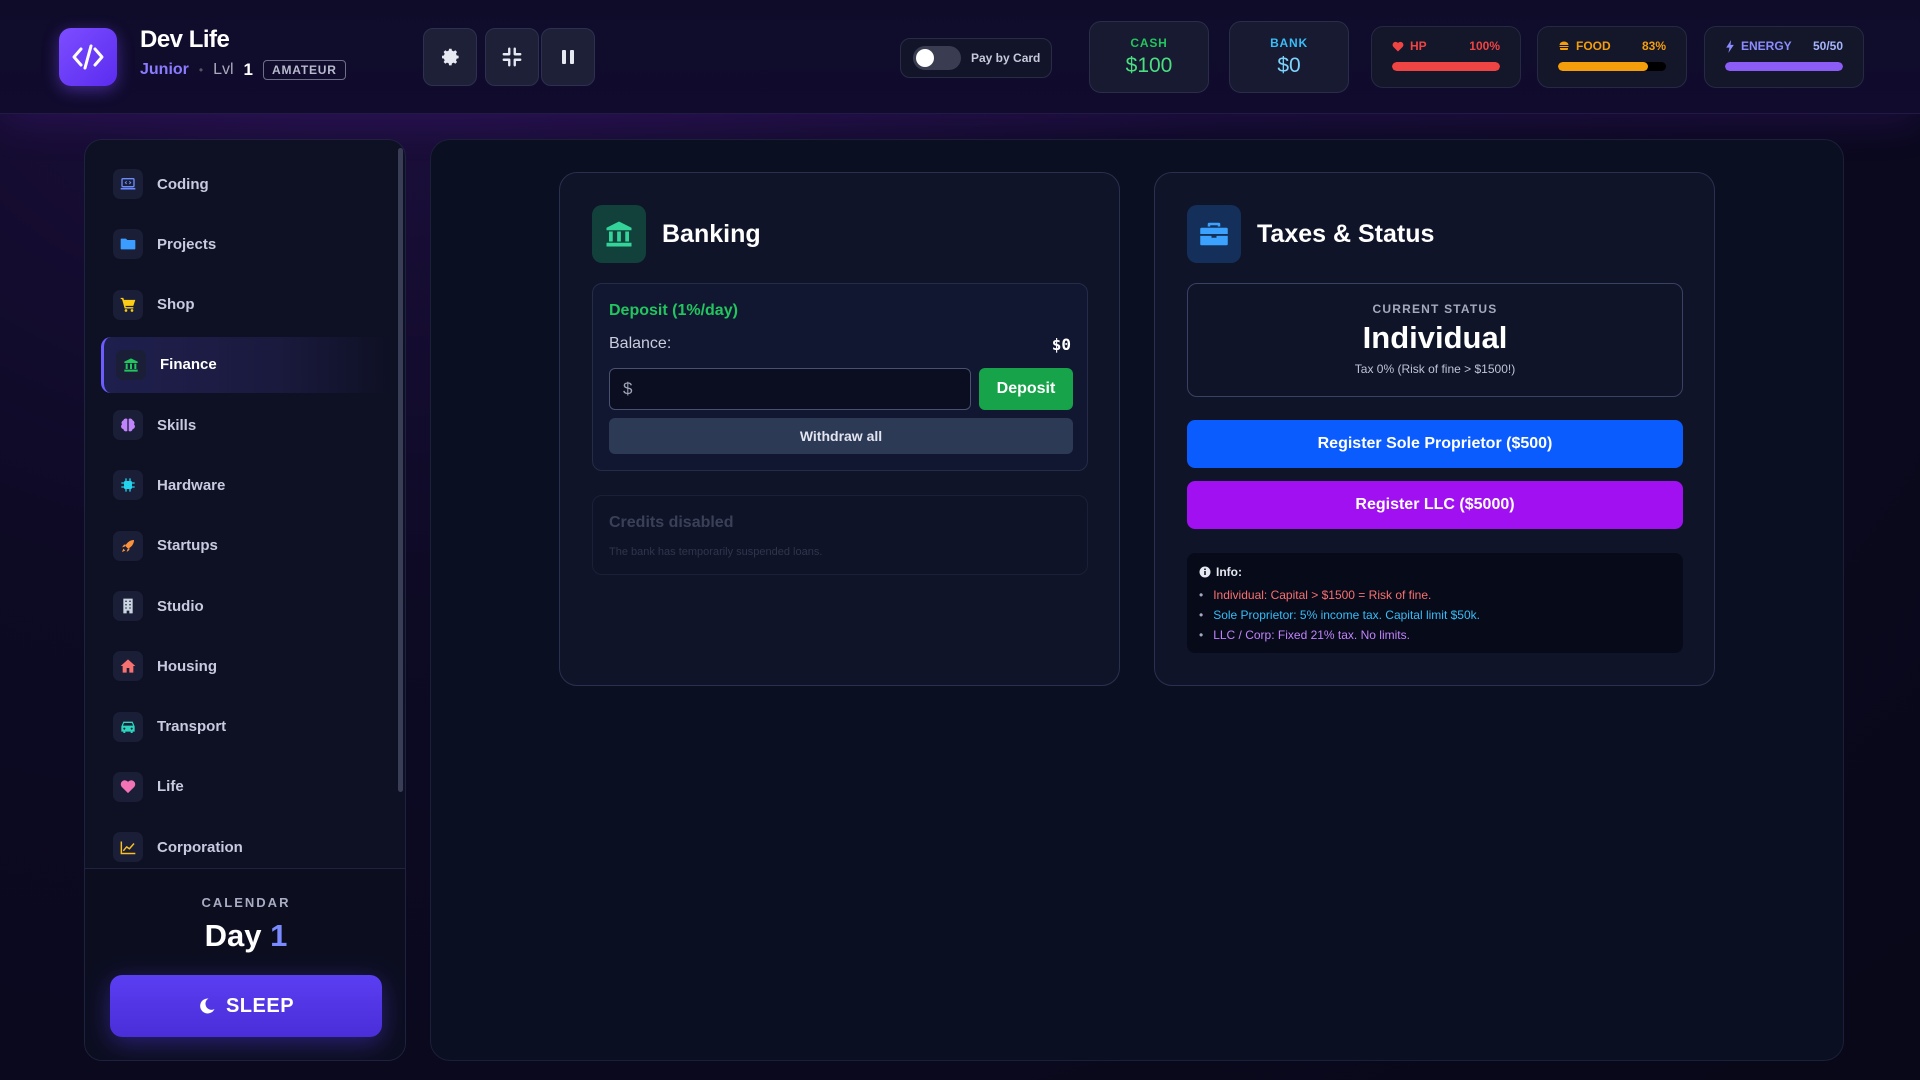 This screenshot has width=1920, height=1080. I want to click on rocket-icon, so click(128, 545).